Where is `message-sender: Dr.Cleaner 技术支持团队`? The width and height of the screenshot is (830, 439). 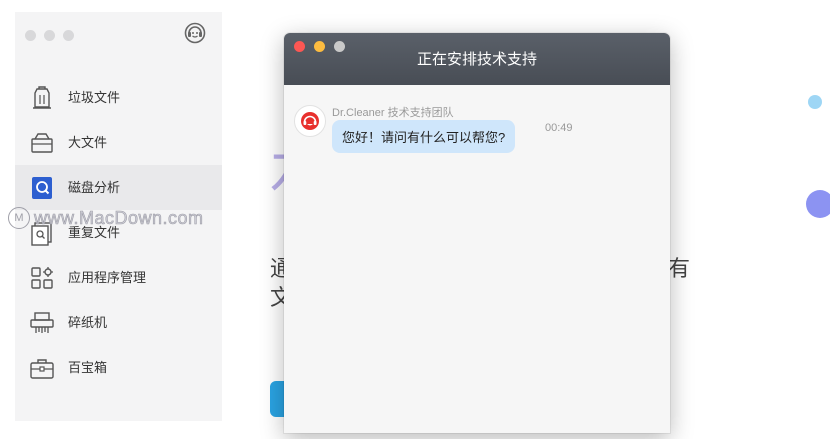 message-sender: Dr.Cleaner 技术支持团队 is located at coordinates (393, 113).